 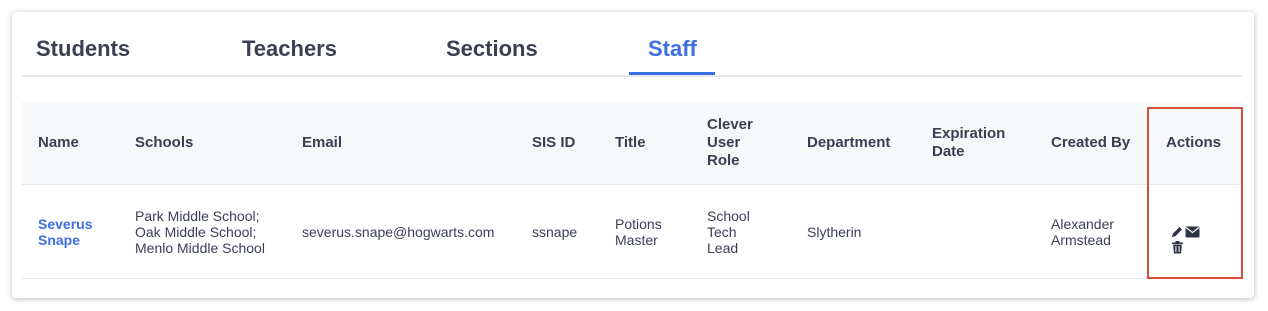 What do you see at coordinates (554, 142) in the screenshot?
I see `column-header-sis-id: SIS ID` at bounding box center [554, 142].